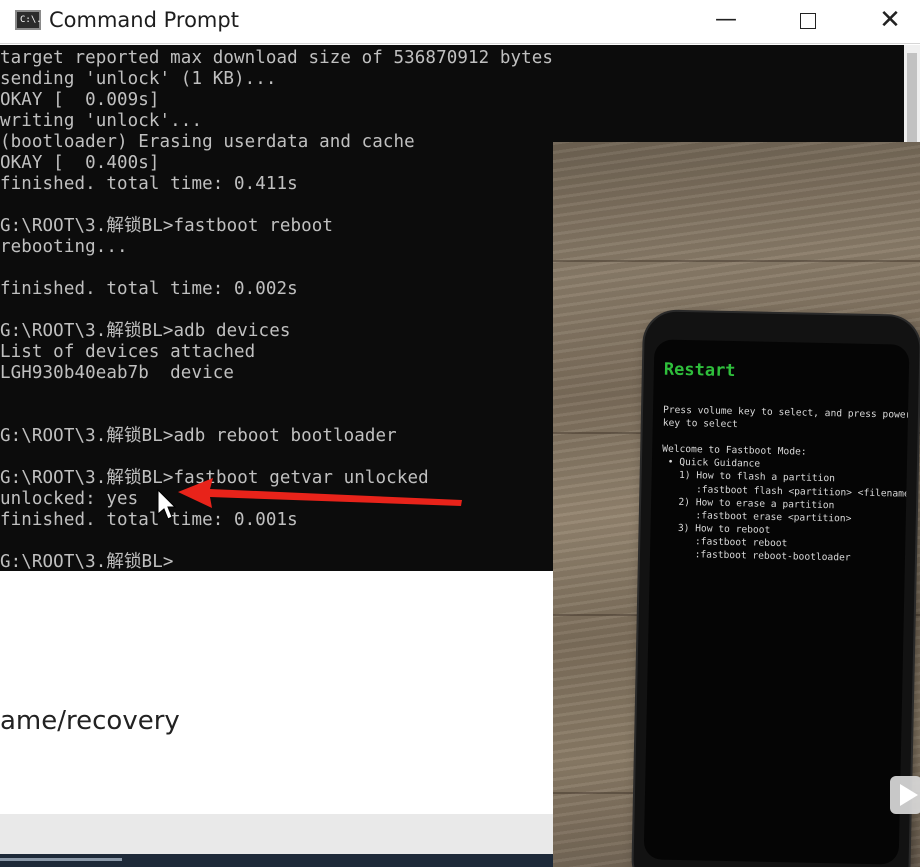 Image resolution: width=920 pixels, height=867 pixels. Describe the element at coordinates (460, 22) in the screenshot. I see `title-bar: C:\. Command Prompt — ✕` at that location.